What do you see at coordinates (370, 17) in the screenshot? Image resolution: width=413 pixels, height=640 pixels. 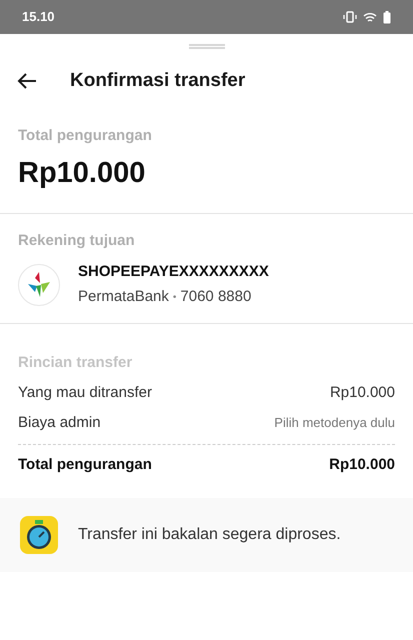 I see `wifi-icon` at bounding box center [370, 17].